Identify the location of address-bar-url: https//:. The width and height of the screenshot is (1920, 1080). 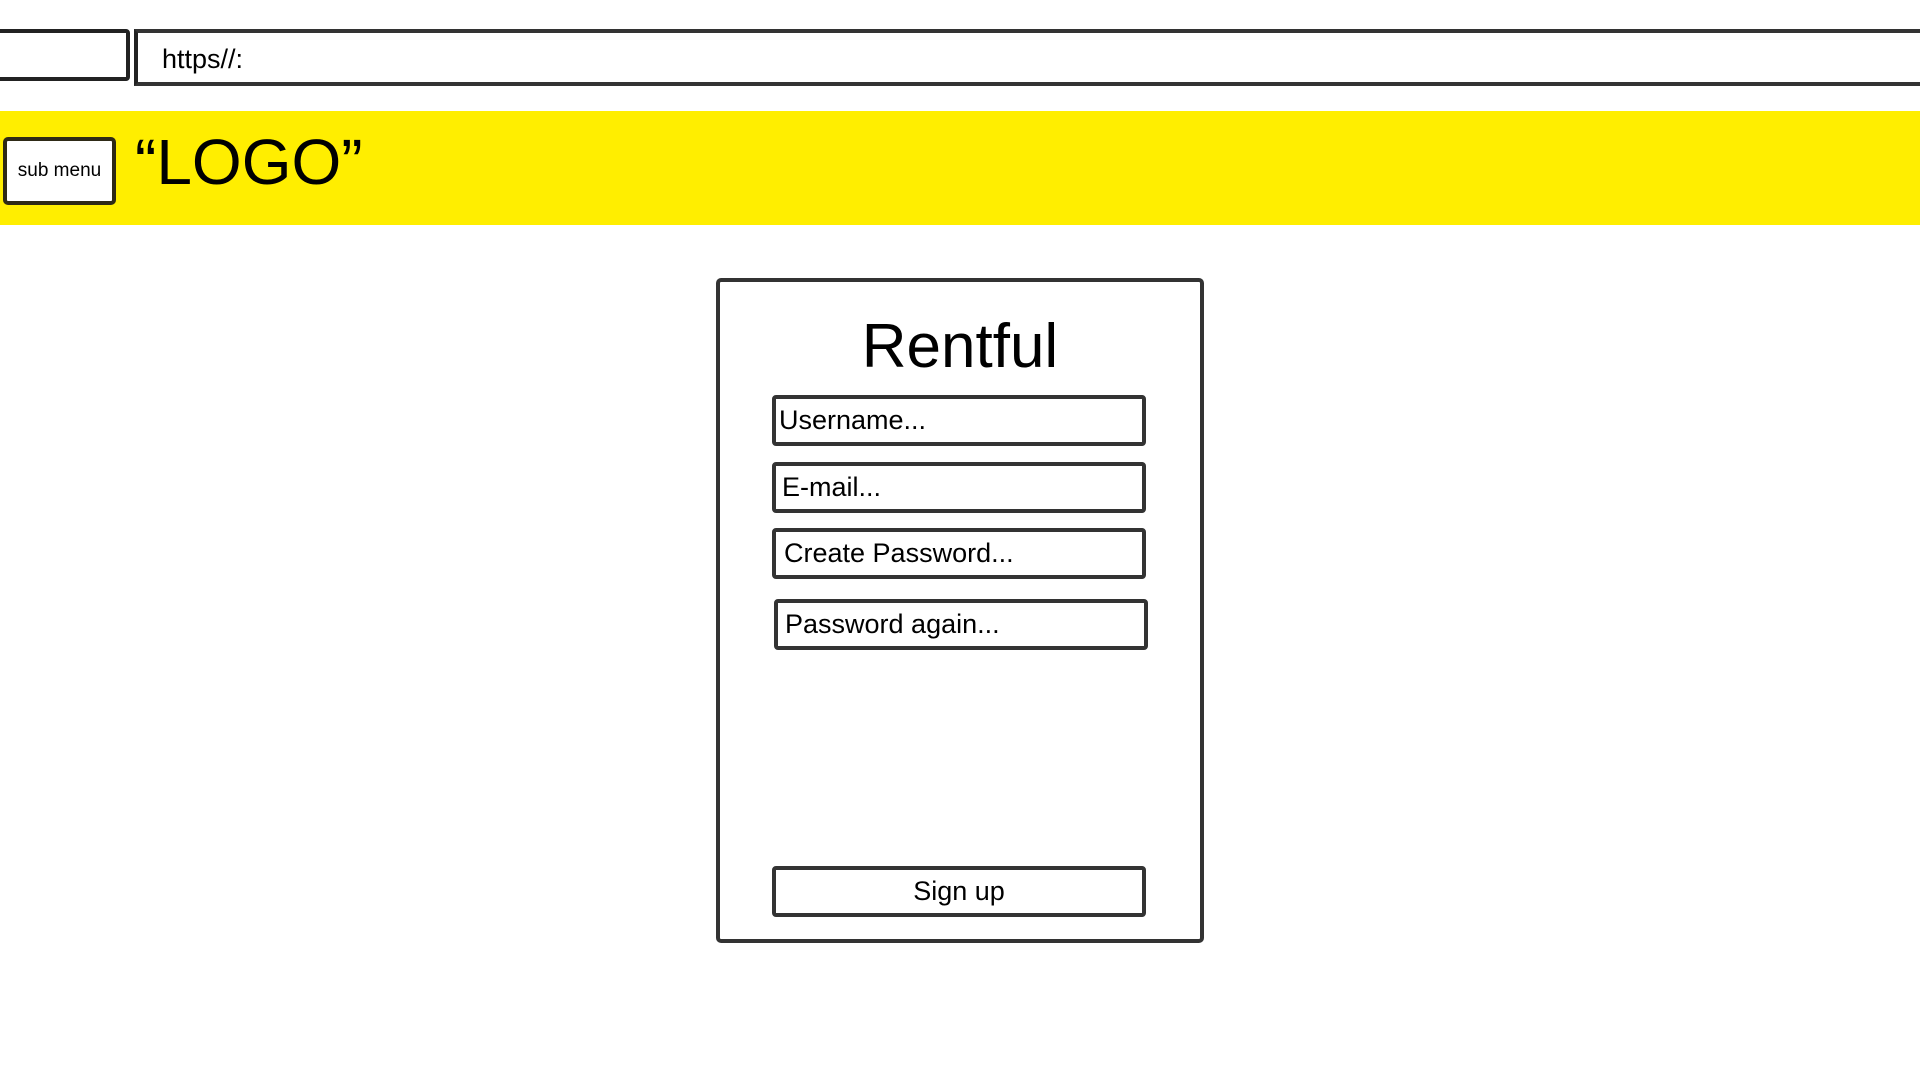
(203, 59).